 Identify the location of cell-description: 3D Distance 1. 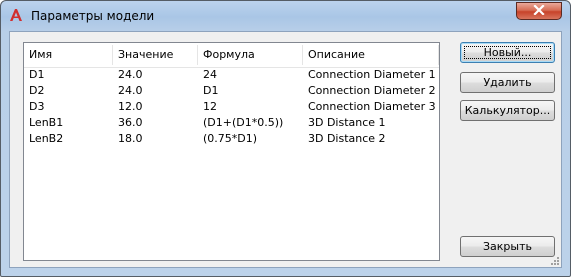
(347, 122).